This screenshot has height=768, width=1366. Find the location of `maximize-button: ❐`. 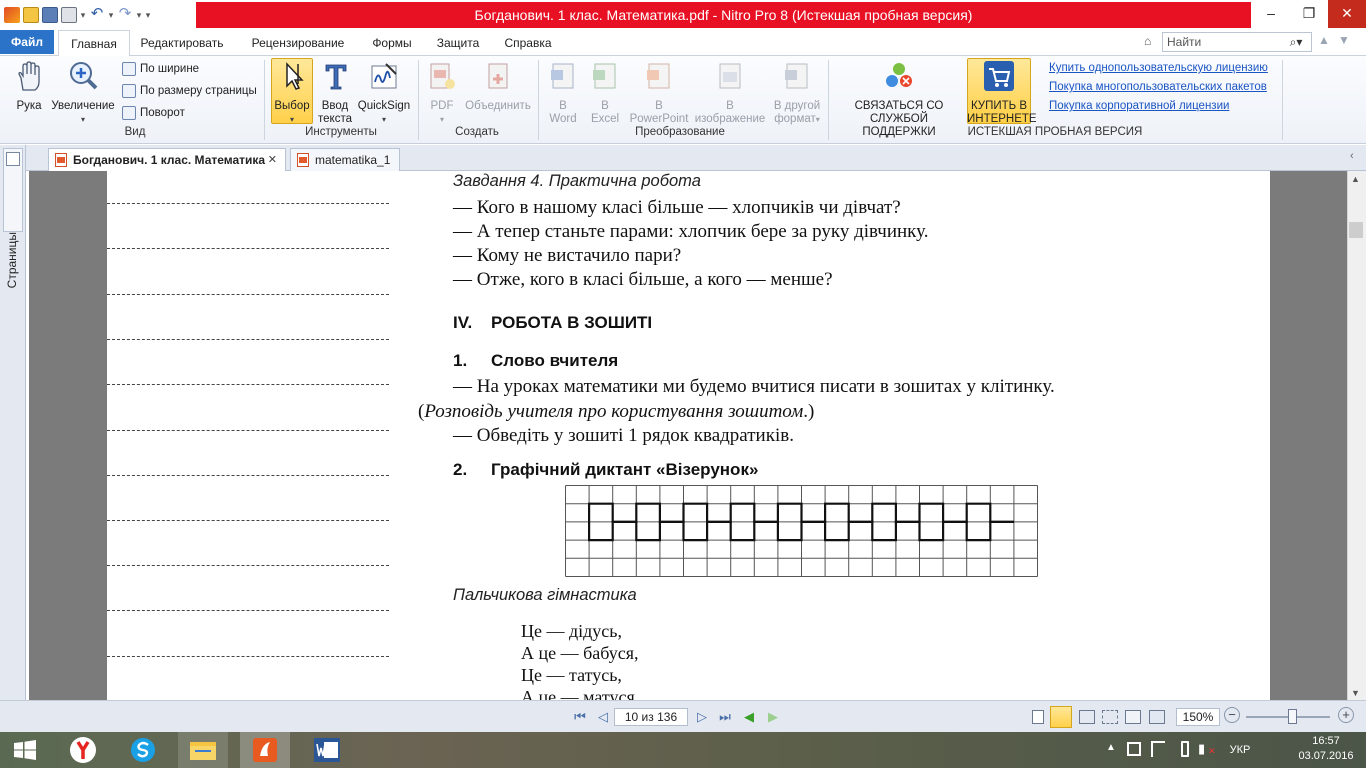

maximize-button: ❐ is located at coordinates (1309, 14).